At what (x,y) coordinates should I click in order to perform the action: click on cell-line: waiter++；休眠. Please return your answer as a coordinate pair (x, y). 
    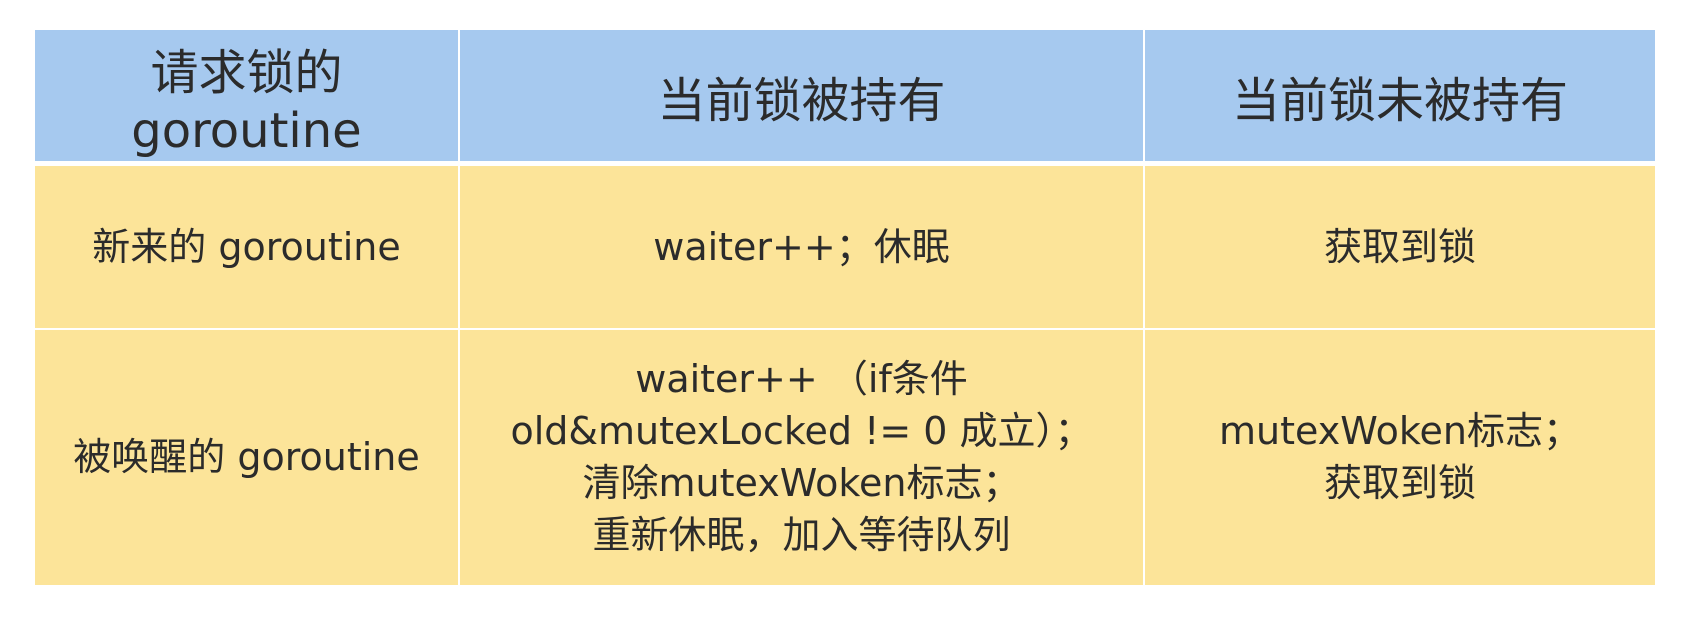
    Looking at the image, I should click on (801, 246).